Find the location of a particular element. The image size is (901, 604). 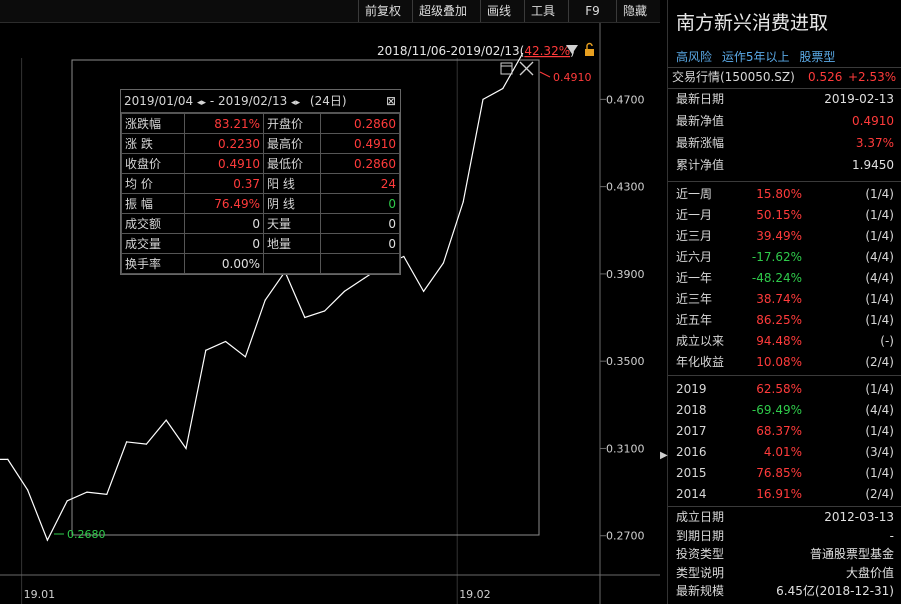

period-row: 近一周 15.80% (1/4) is located at coordinates (784, 194).